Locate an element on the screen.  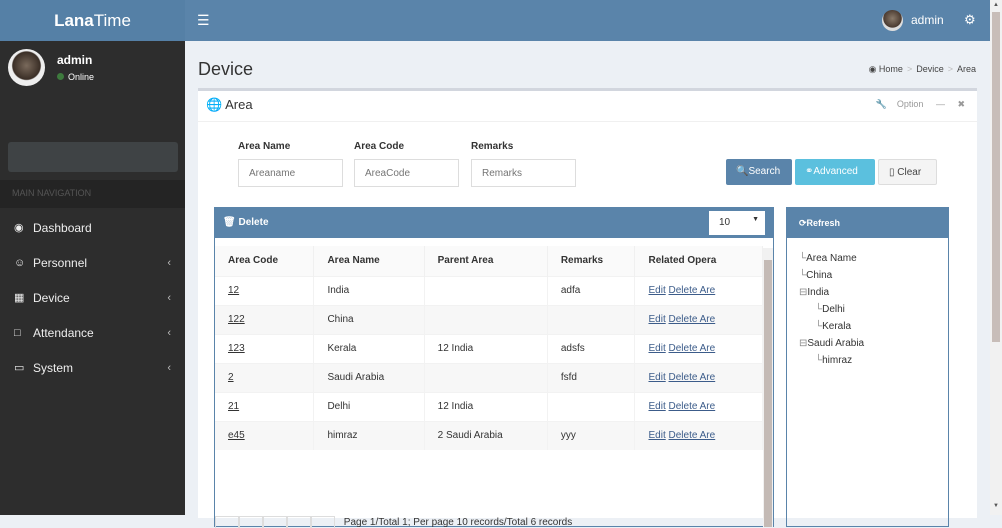
sidebar-item-dashboard: ◉ Dashboard is located at coordinates (92, 227).